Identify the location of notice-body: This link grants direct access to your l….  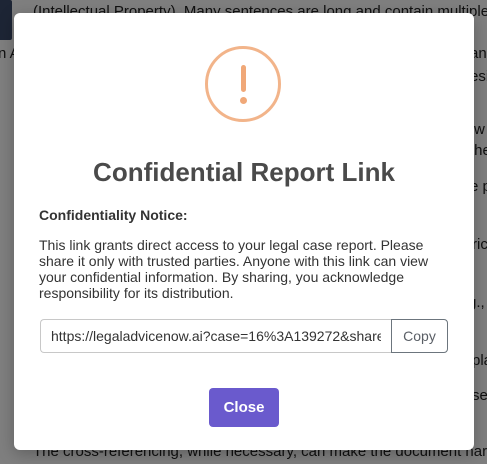
(234, 269).